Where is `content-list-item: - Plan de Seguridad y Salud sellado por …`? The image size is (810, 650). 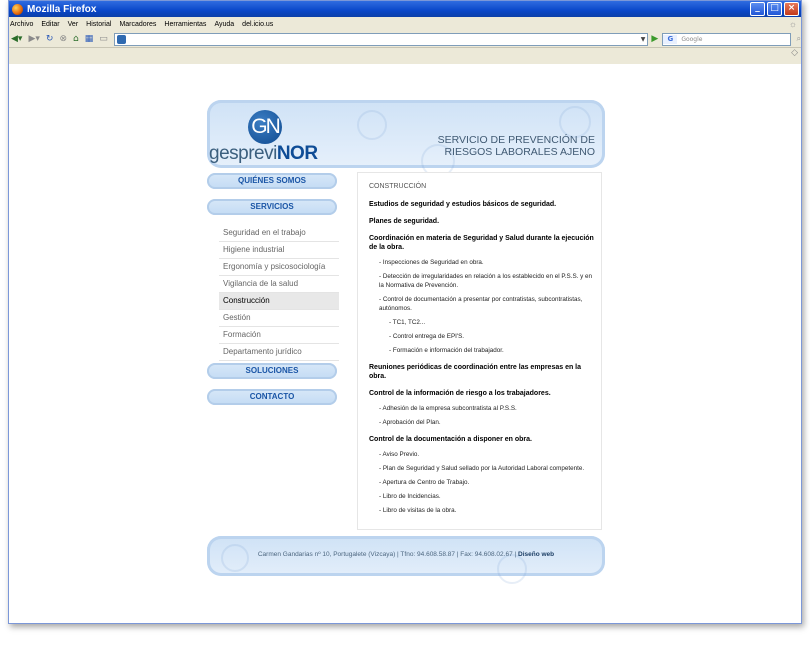 content-list-item: - Plan de Seguridad y Salud sellado por … is located at coordinates (482, 468).